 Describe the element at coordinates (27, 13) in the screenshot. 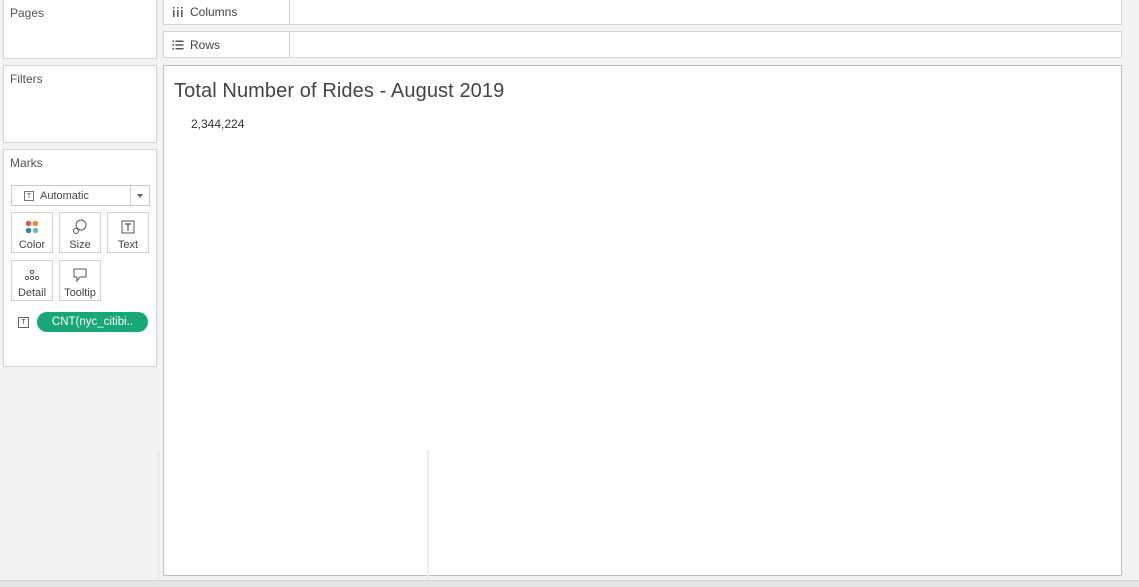

I see `pages-title: Pages` at that location.